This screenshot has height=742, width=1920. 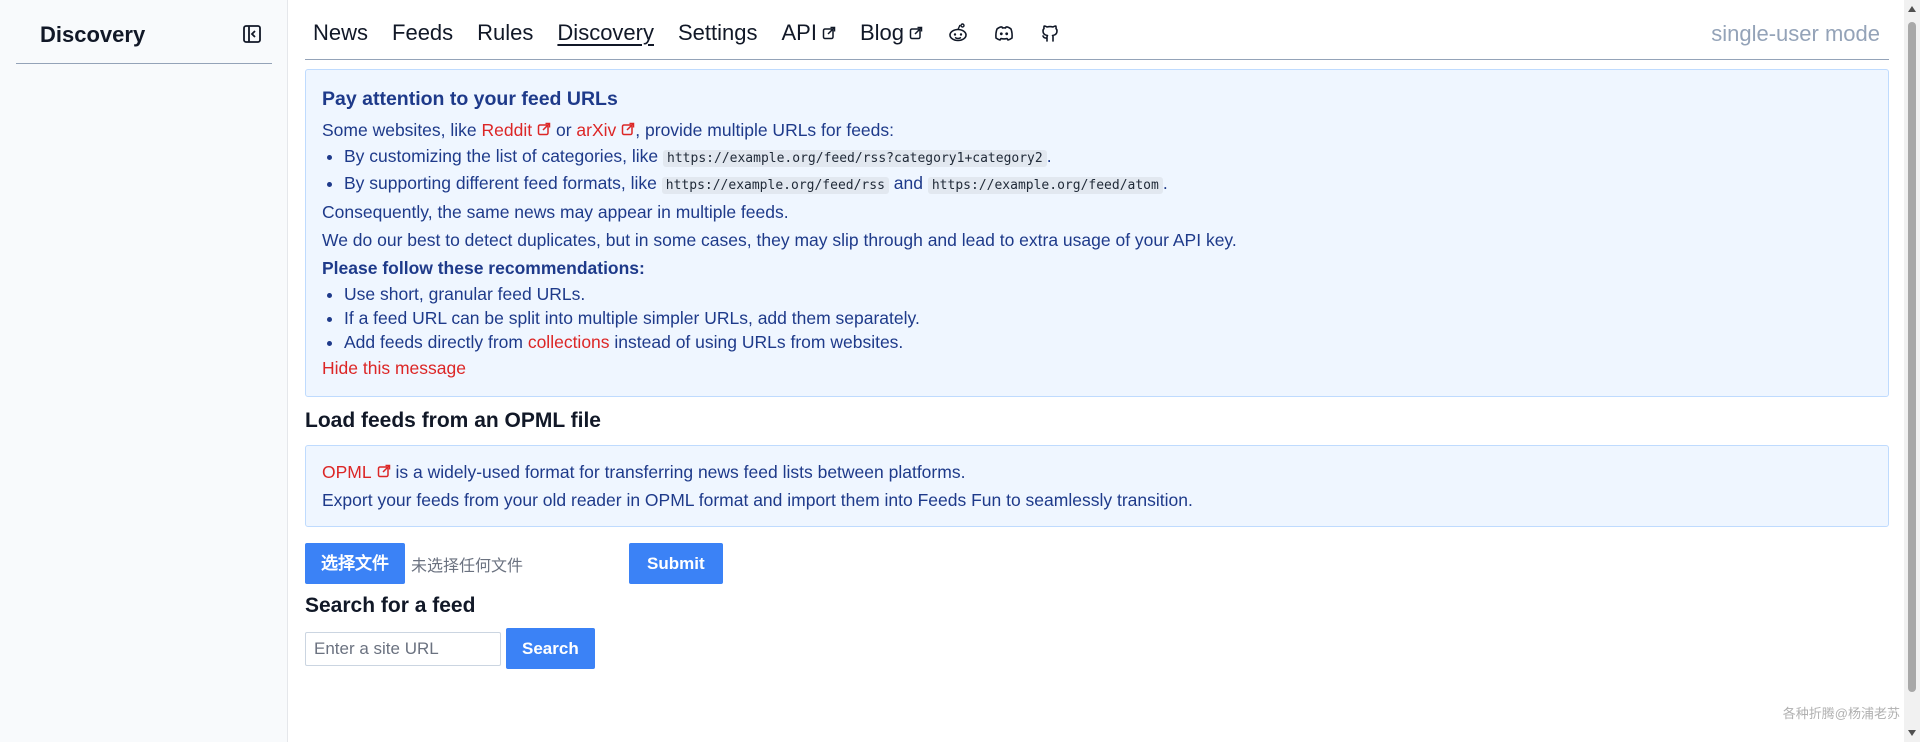 I want to click on nav-feeds: Feeds, so click(x=422, y=33).